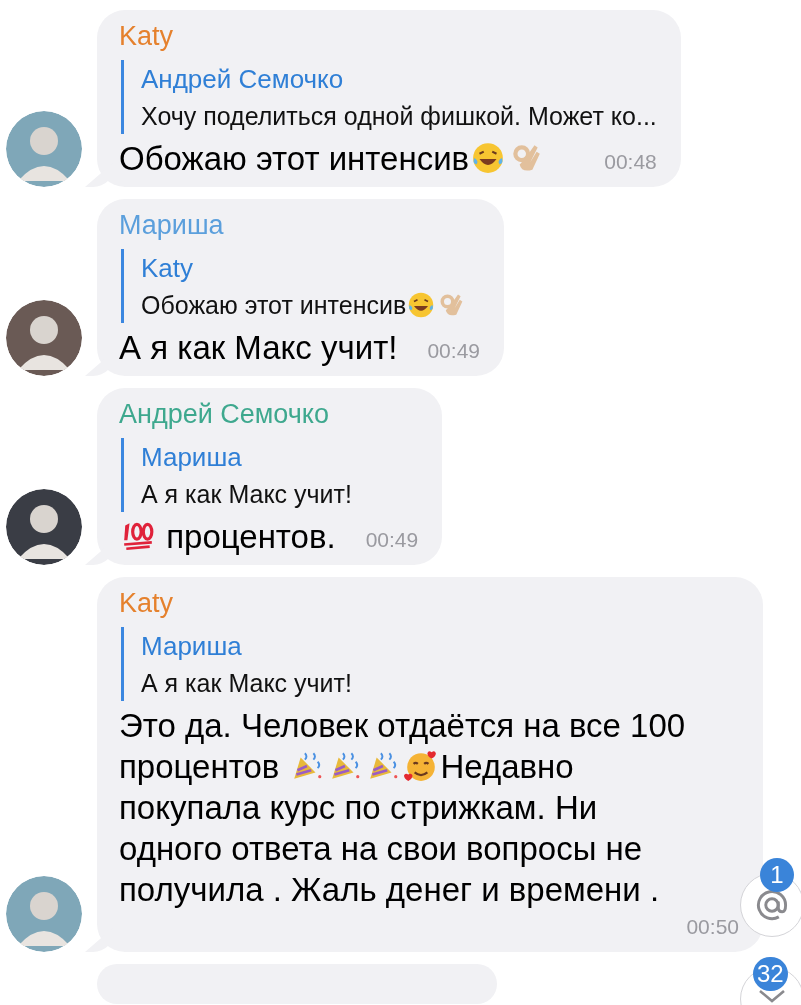 The image size is (801, 1005). Describe the element at coordinates (172, 225) in the screenshot. I see `sender-name: Мариша` at that location.